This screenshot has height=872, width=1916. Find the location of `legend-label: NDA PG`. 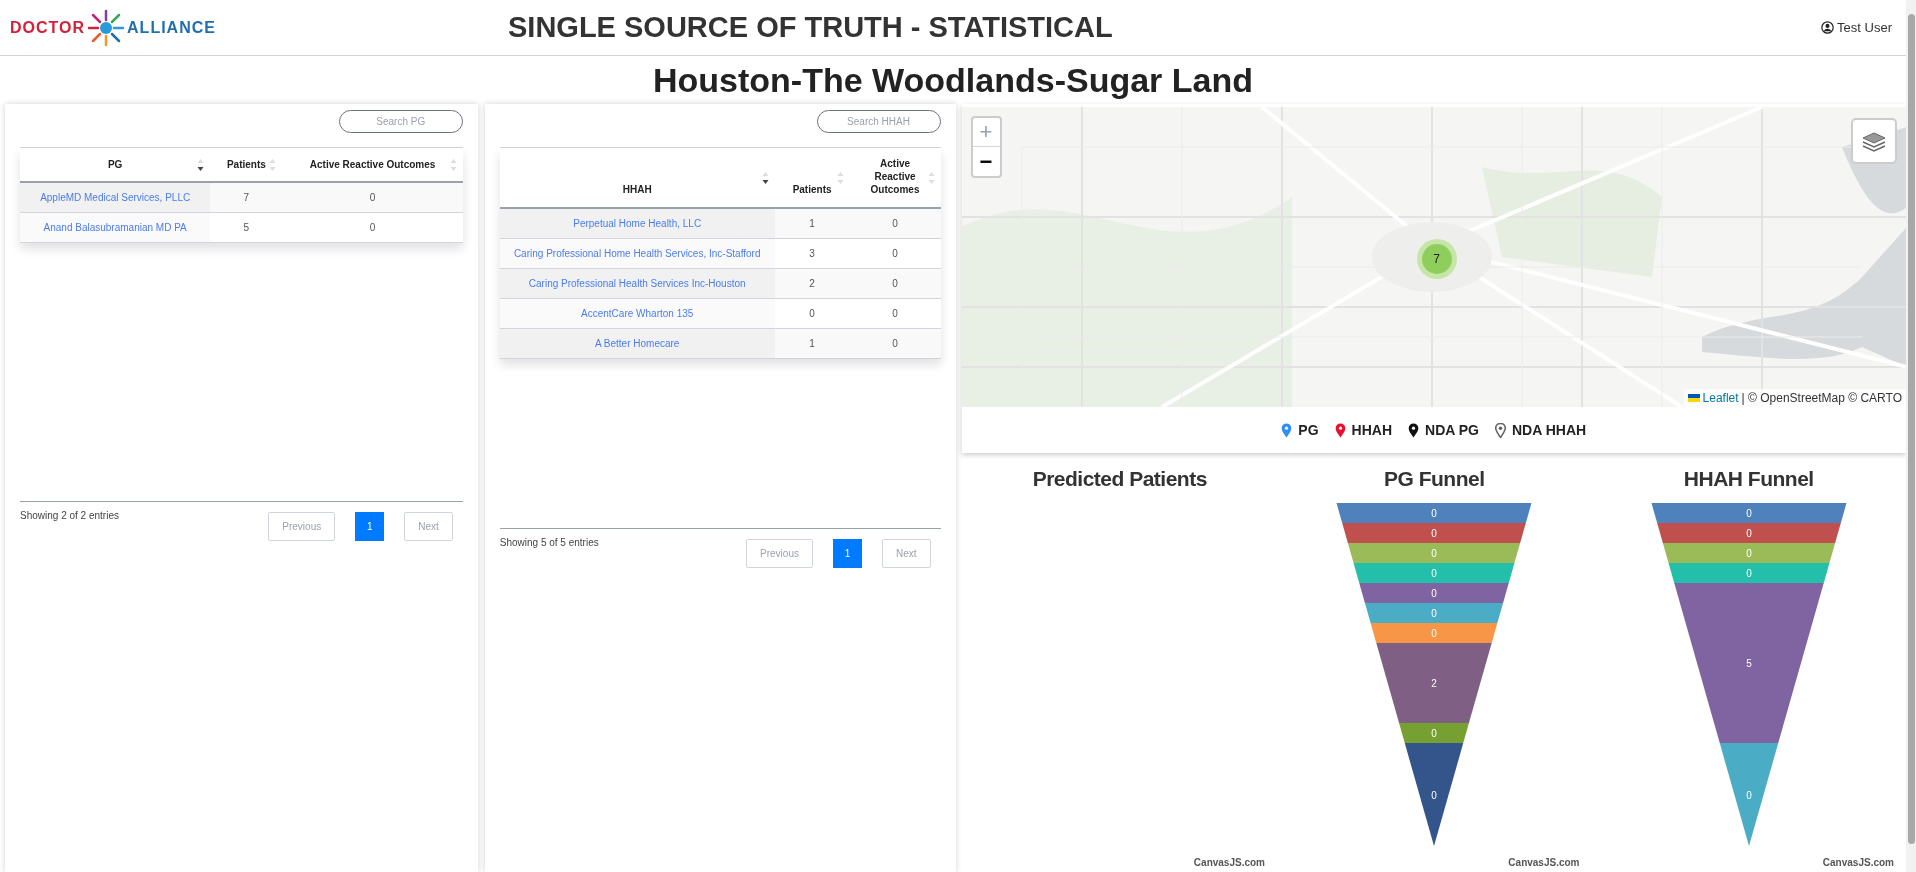

legend-label: NDA PG is located at coordinates (1452, 430).